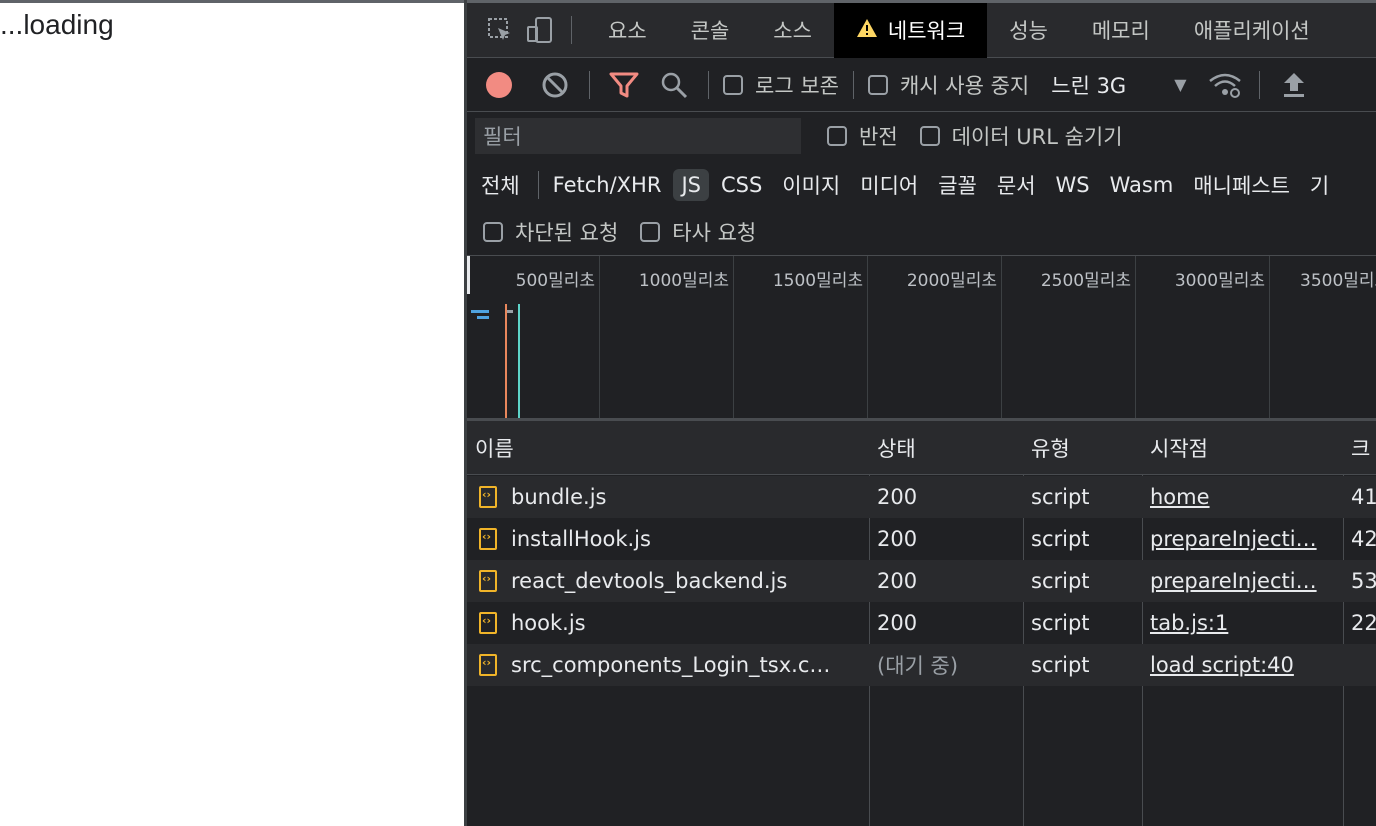  What do you see at coordinates (797, 85) in the screenshot?
I see `preserve-log-label: 로그 보존` at bounding box center [797, 85].